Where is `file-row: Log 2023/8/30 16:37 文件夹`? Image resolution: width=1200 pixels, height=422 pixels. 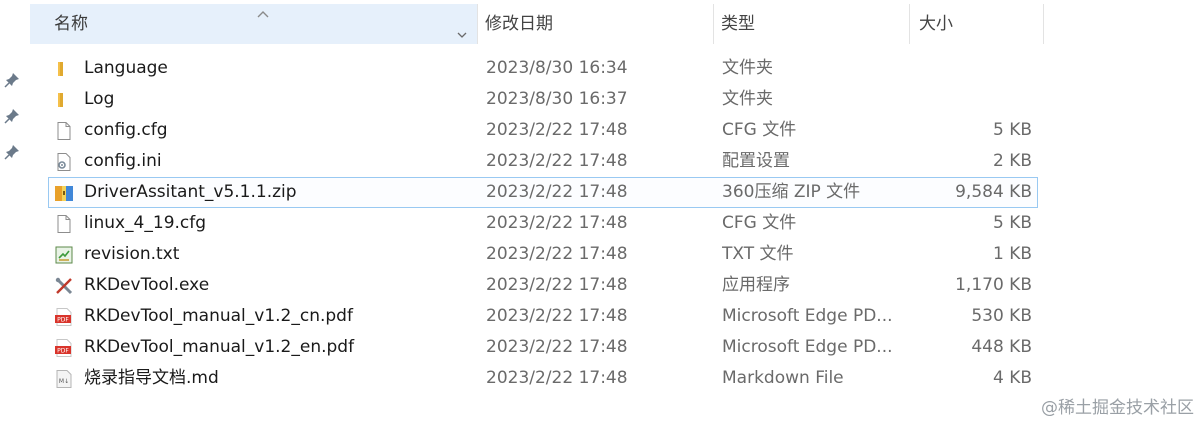
file-row: Log 2023/8/30 16:37 文件夹 is located at coordinates (543, 99).